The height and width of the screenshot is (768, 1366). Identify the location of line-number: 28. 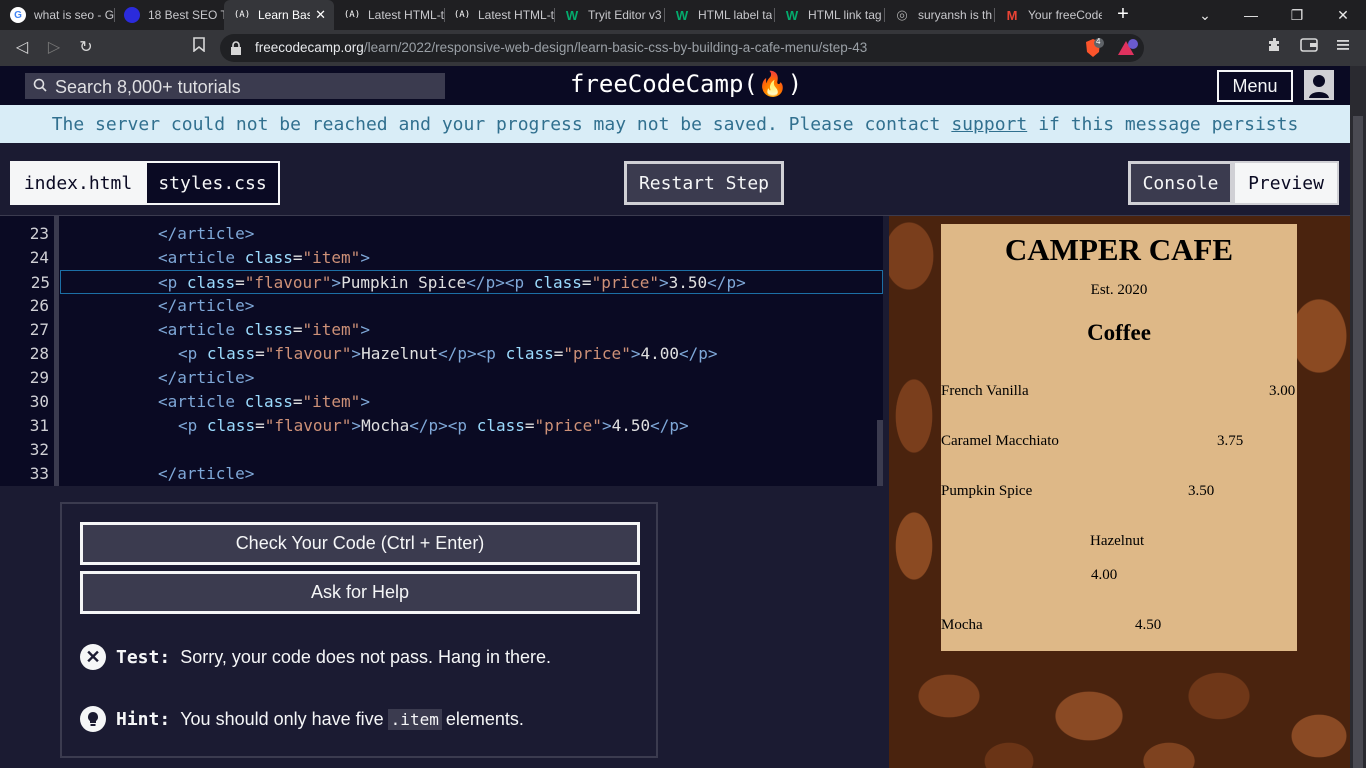
(39, 353).